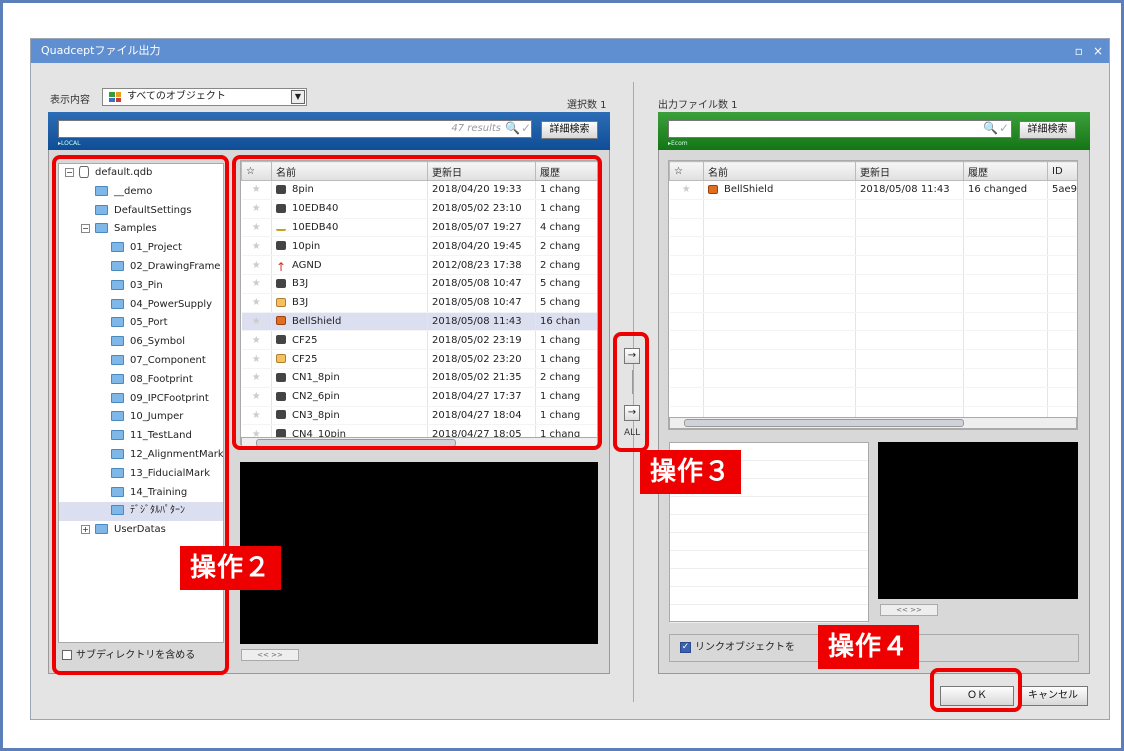 The height and width of the screenshot is (751, 1124). What do you see at coordinates (1047, 130) in the screenshot?
I see `detail-search-button-right: 詳細検索` at bounding box center [1047, 130].